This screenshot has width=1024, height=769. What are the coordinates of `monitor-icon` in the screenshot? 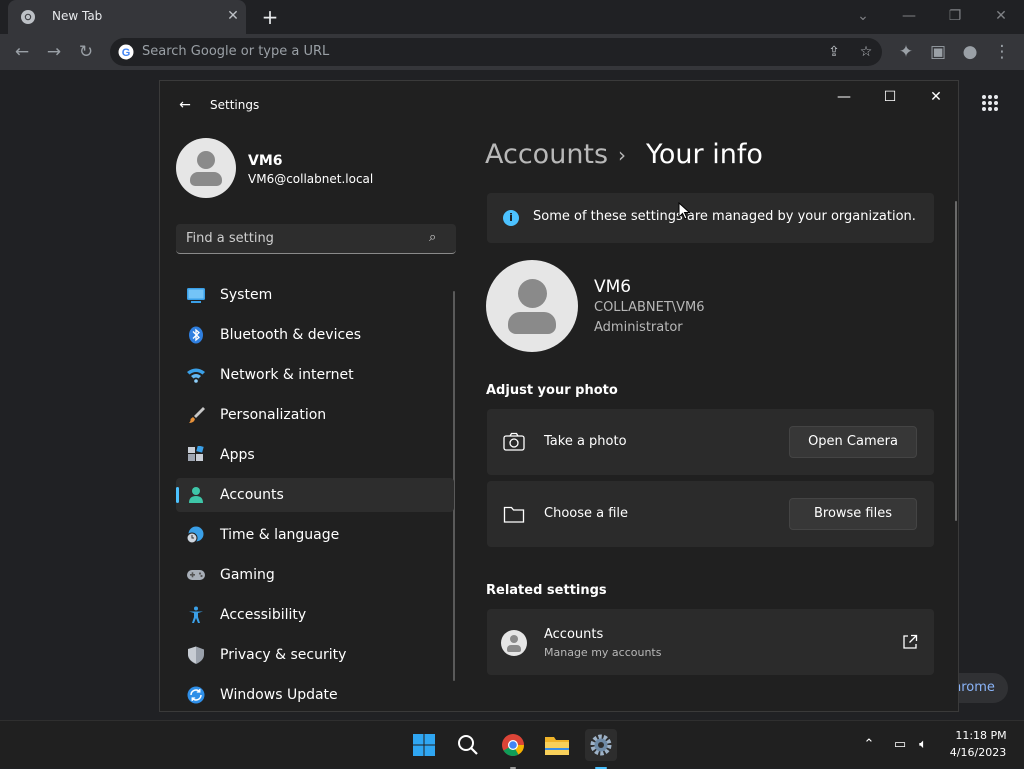 It's located at (196, 295).